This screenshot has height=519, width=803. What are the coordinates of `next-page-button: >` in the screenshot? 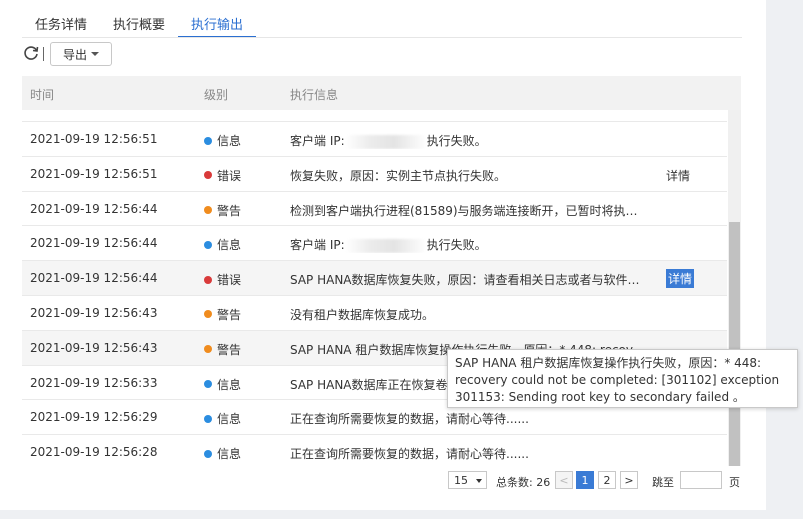 It's located at (629, 480).